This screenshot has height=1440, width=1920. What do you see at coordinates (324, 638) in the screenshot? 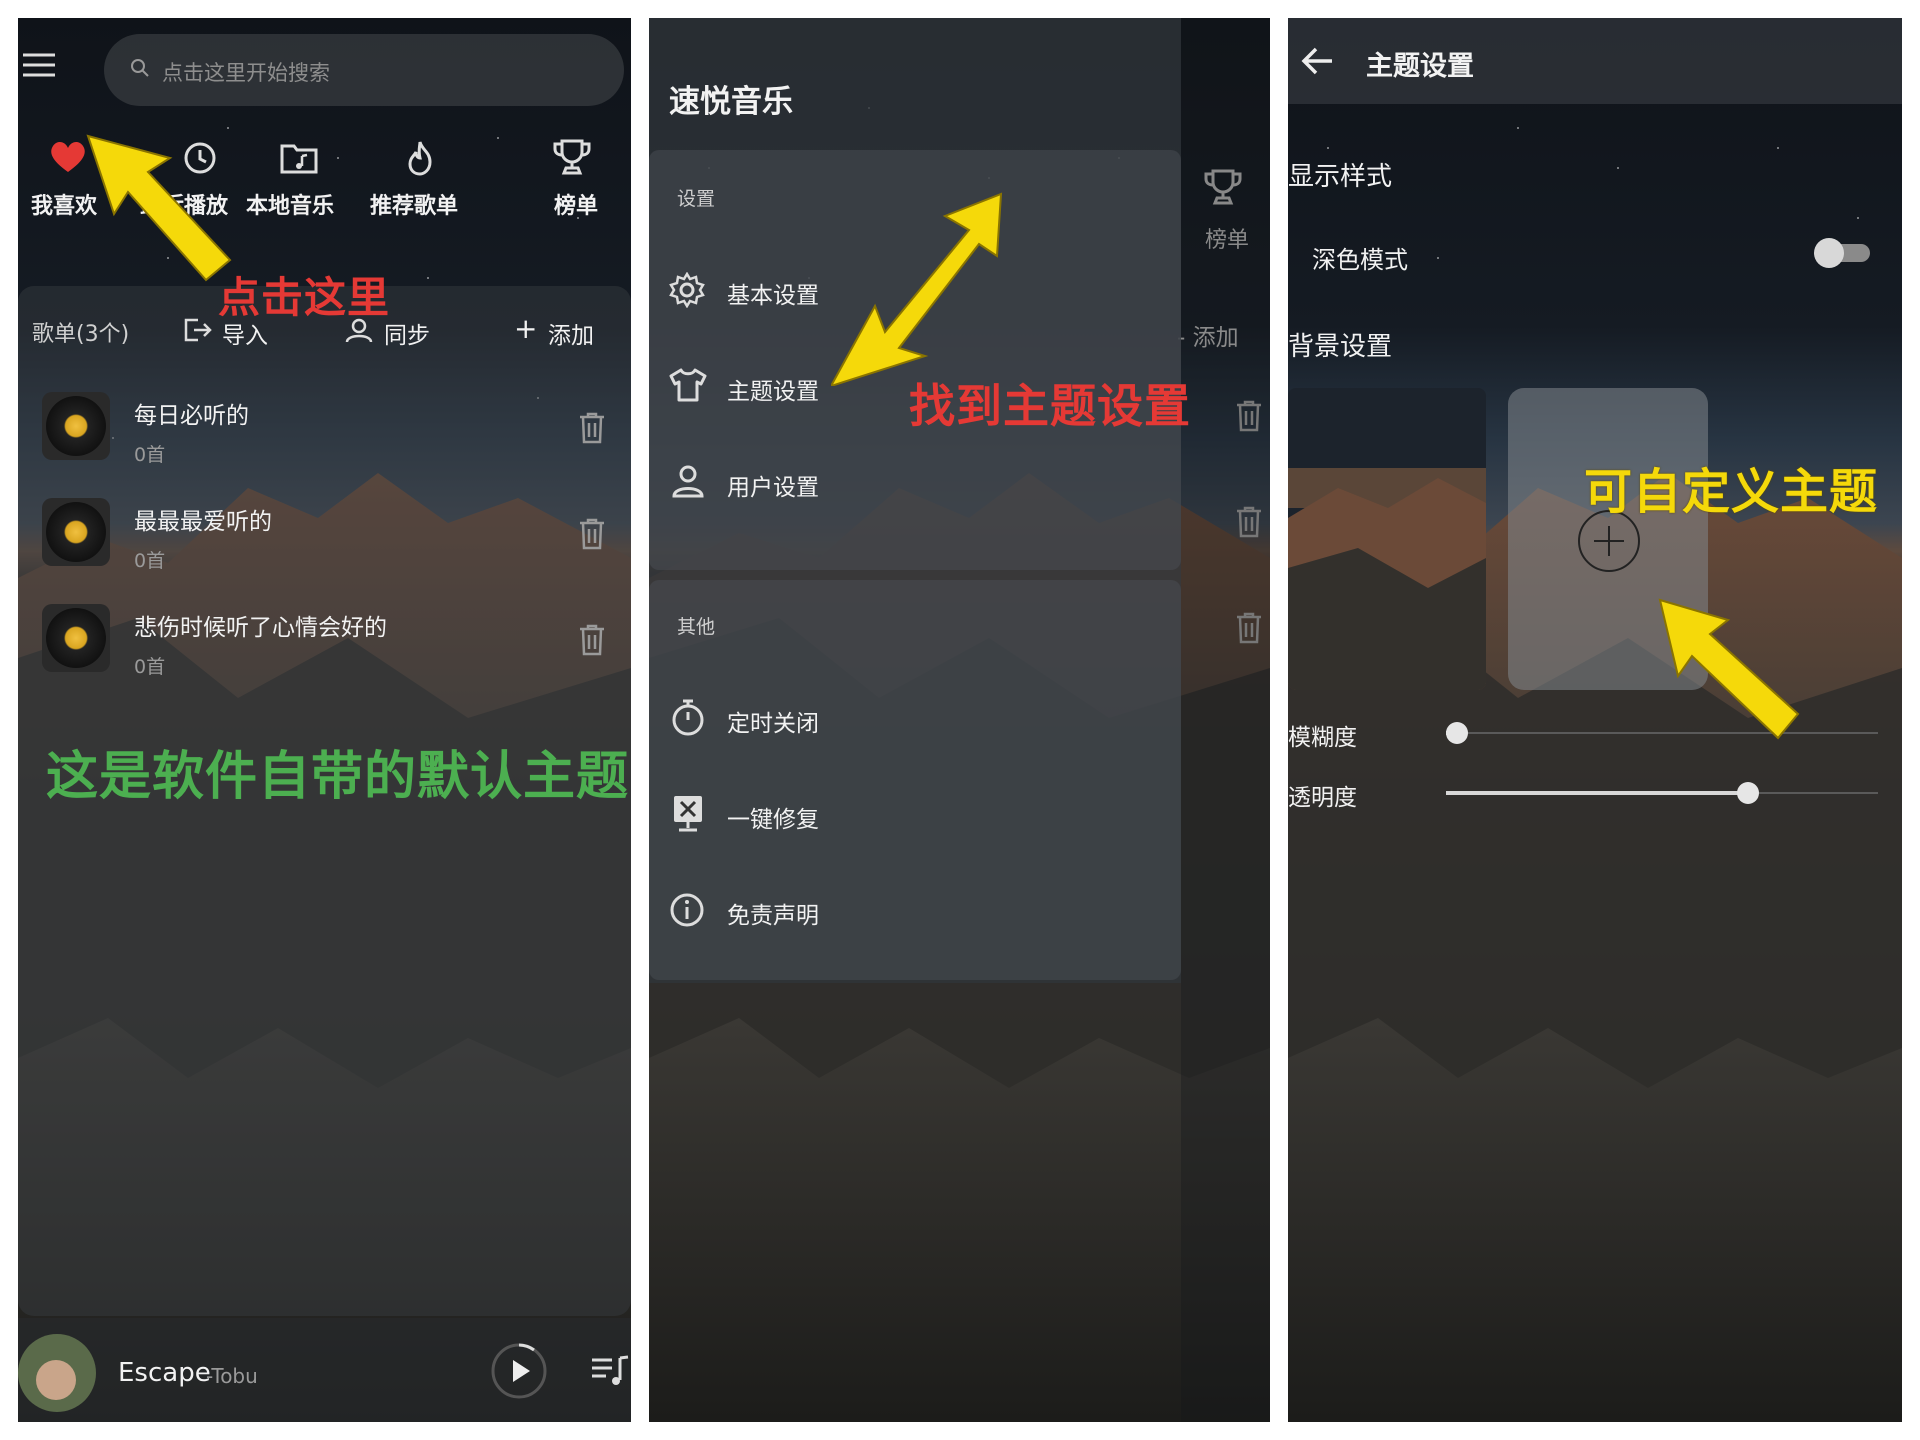
I see `playlist-row: 悲伤时候听了心情会好的 0首` at bounding box center [324, 638].